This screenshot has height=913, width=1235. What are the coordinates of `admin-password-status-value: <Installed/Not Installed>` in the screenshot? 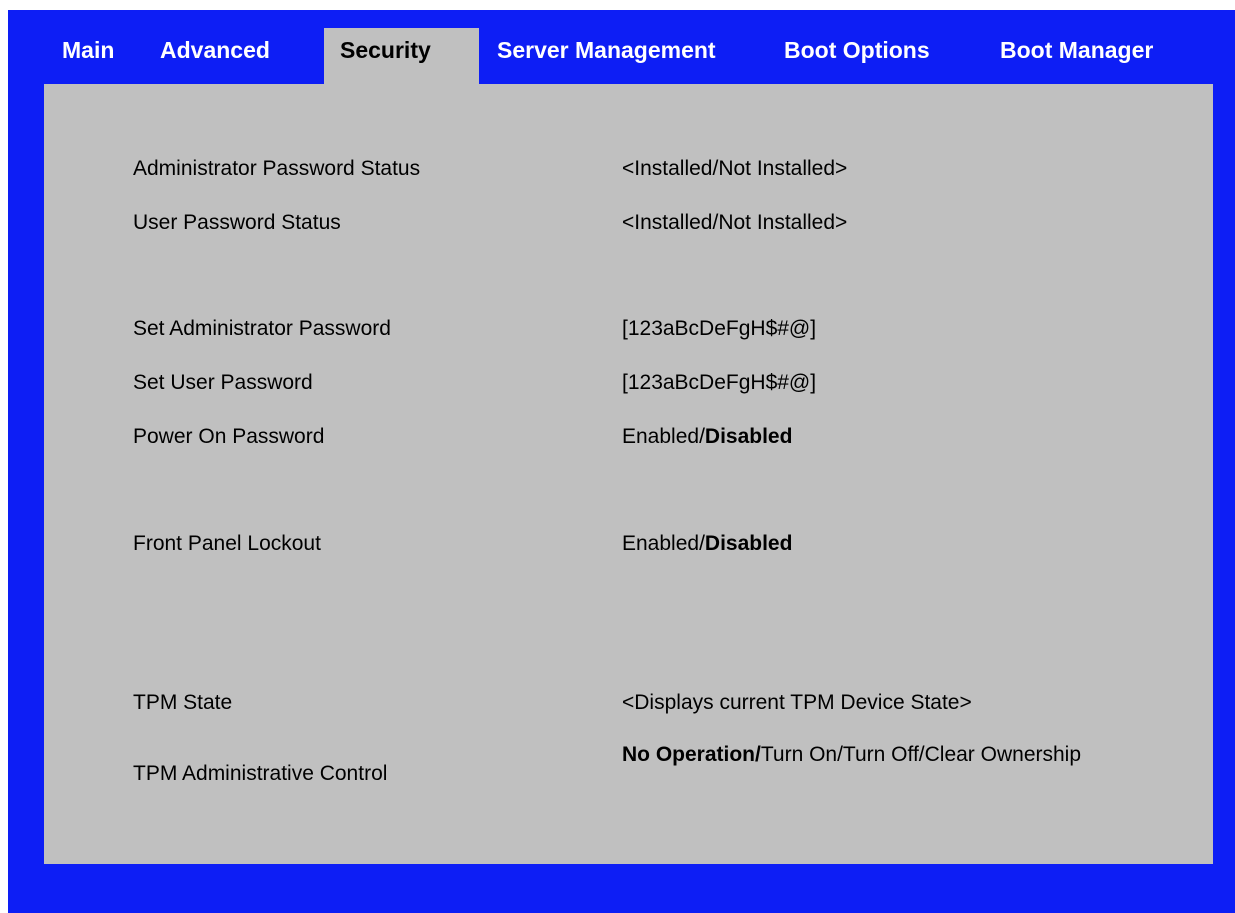 It's located at (735, 168).